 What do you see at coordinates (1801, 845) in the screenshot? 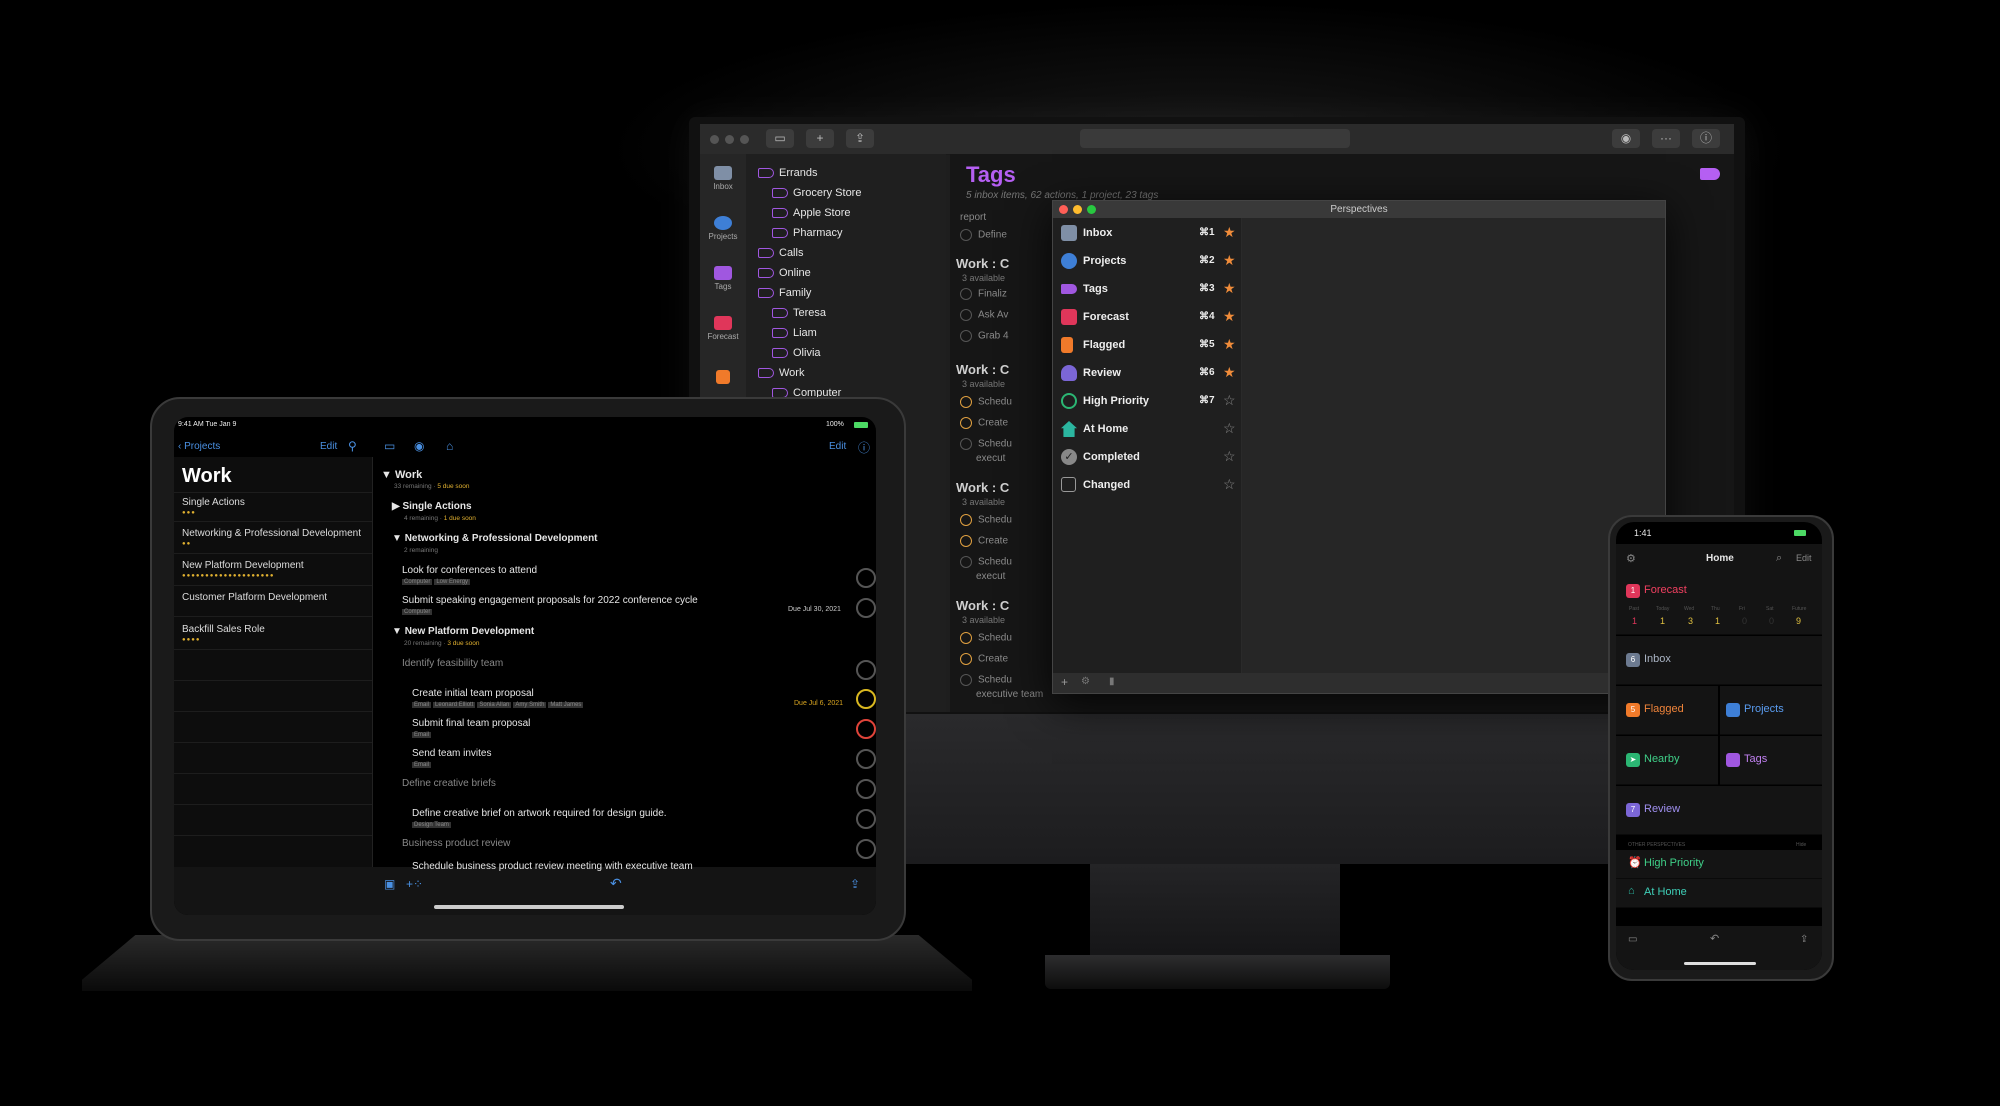
I see `hide-button: Hide` at bounding box center [1801, 845].